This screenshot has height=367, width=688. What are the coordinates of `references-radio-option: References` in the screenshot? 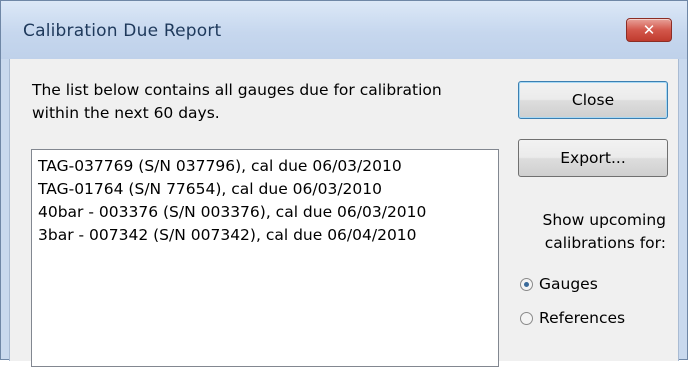 It's located at (572, 318).